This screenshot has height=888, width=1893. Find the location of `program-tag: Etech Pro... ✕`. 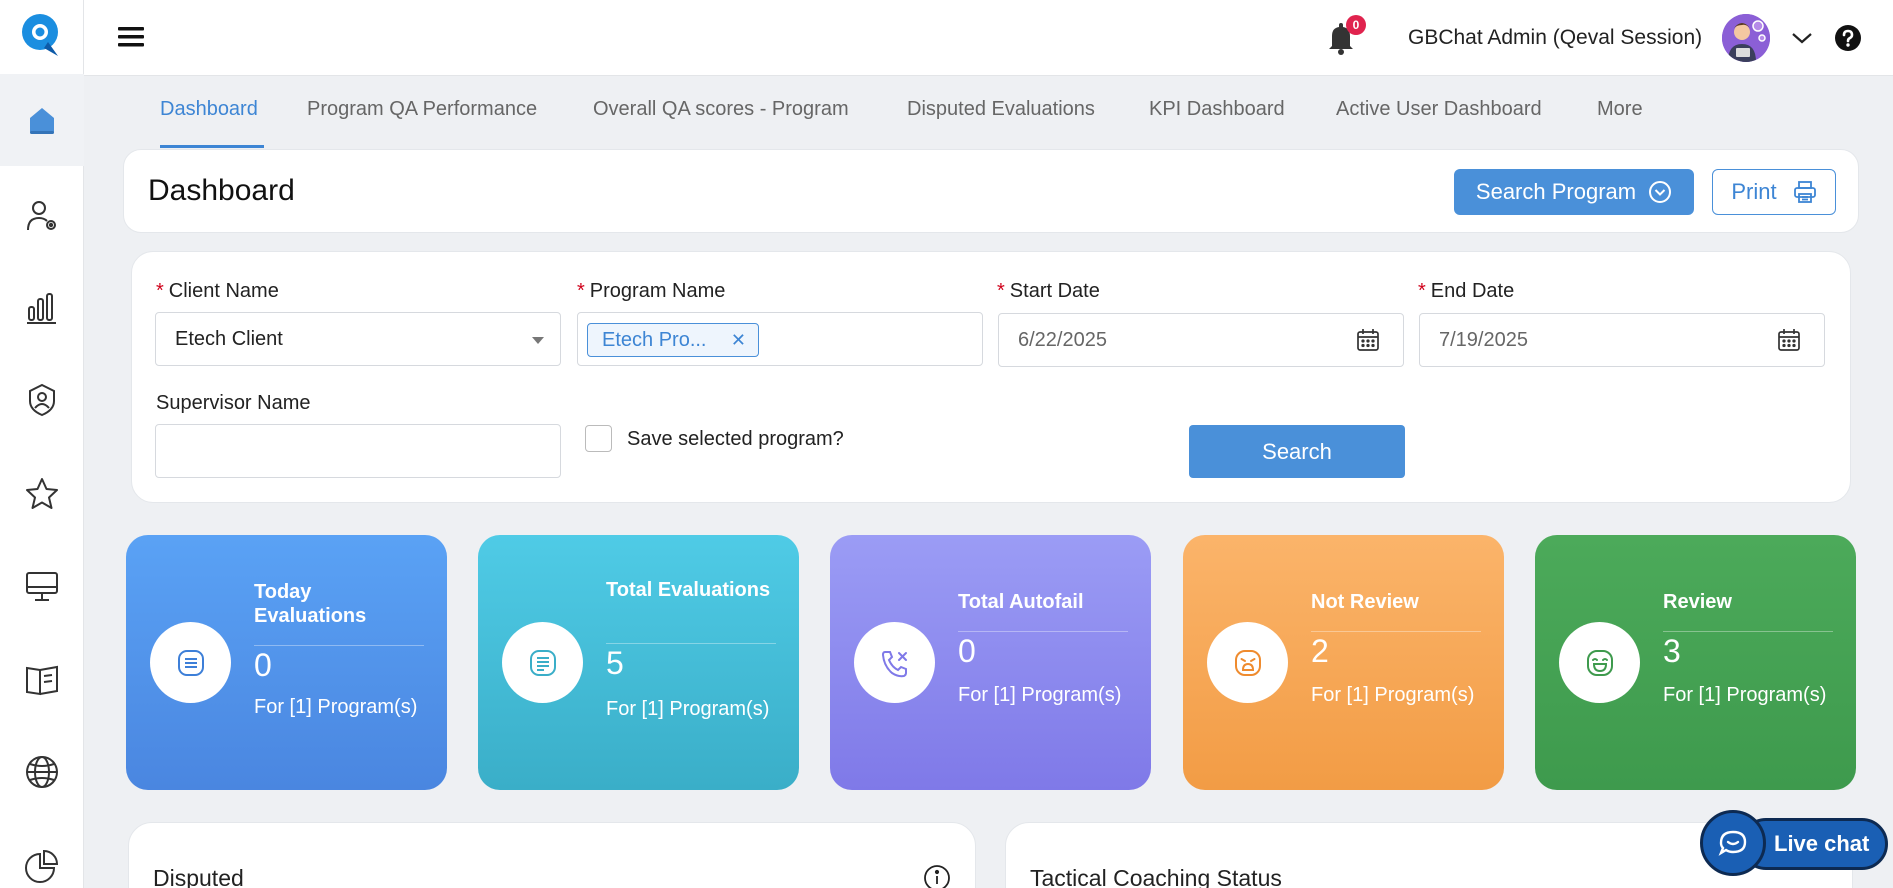

program-tag: Etech Pro... ✕ is located at coordinates (673, 340).